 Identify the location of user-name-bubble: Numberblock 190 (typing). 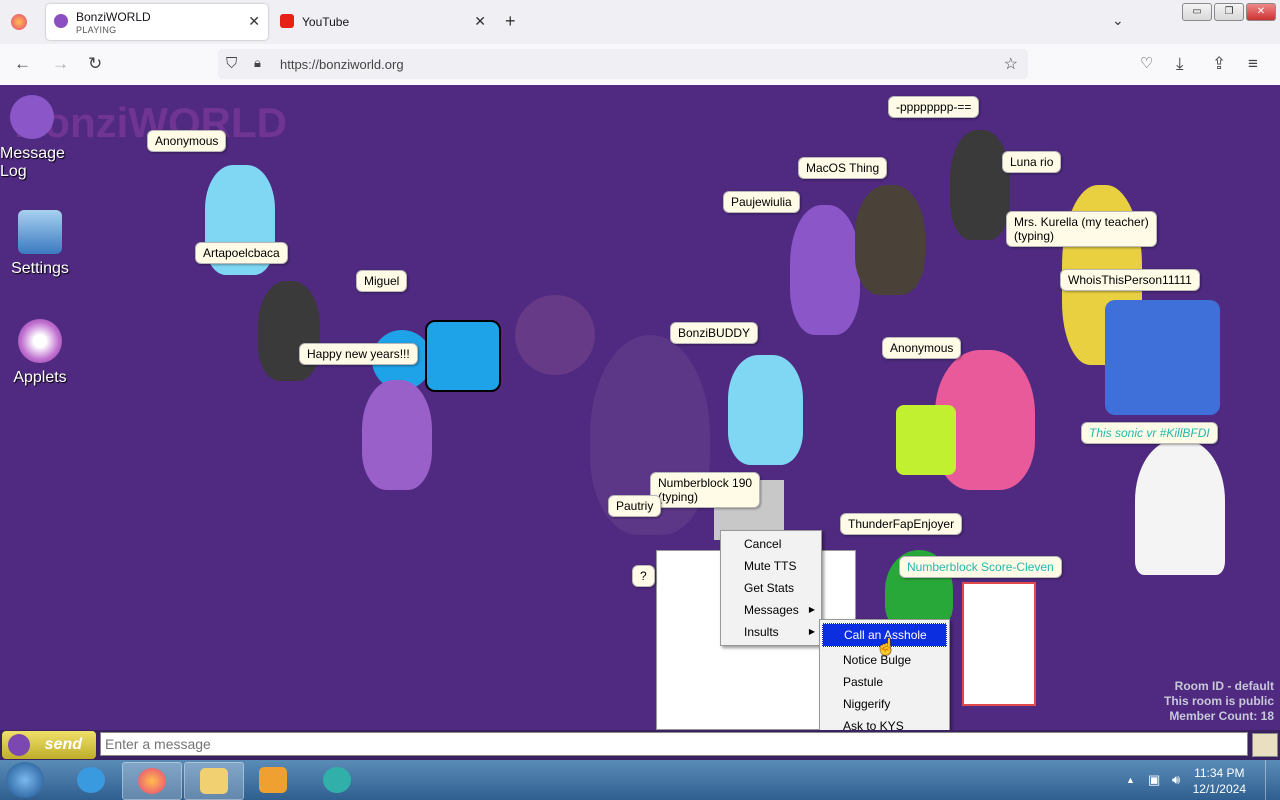
(705, 490).